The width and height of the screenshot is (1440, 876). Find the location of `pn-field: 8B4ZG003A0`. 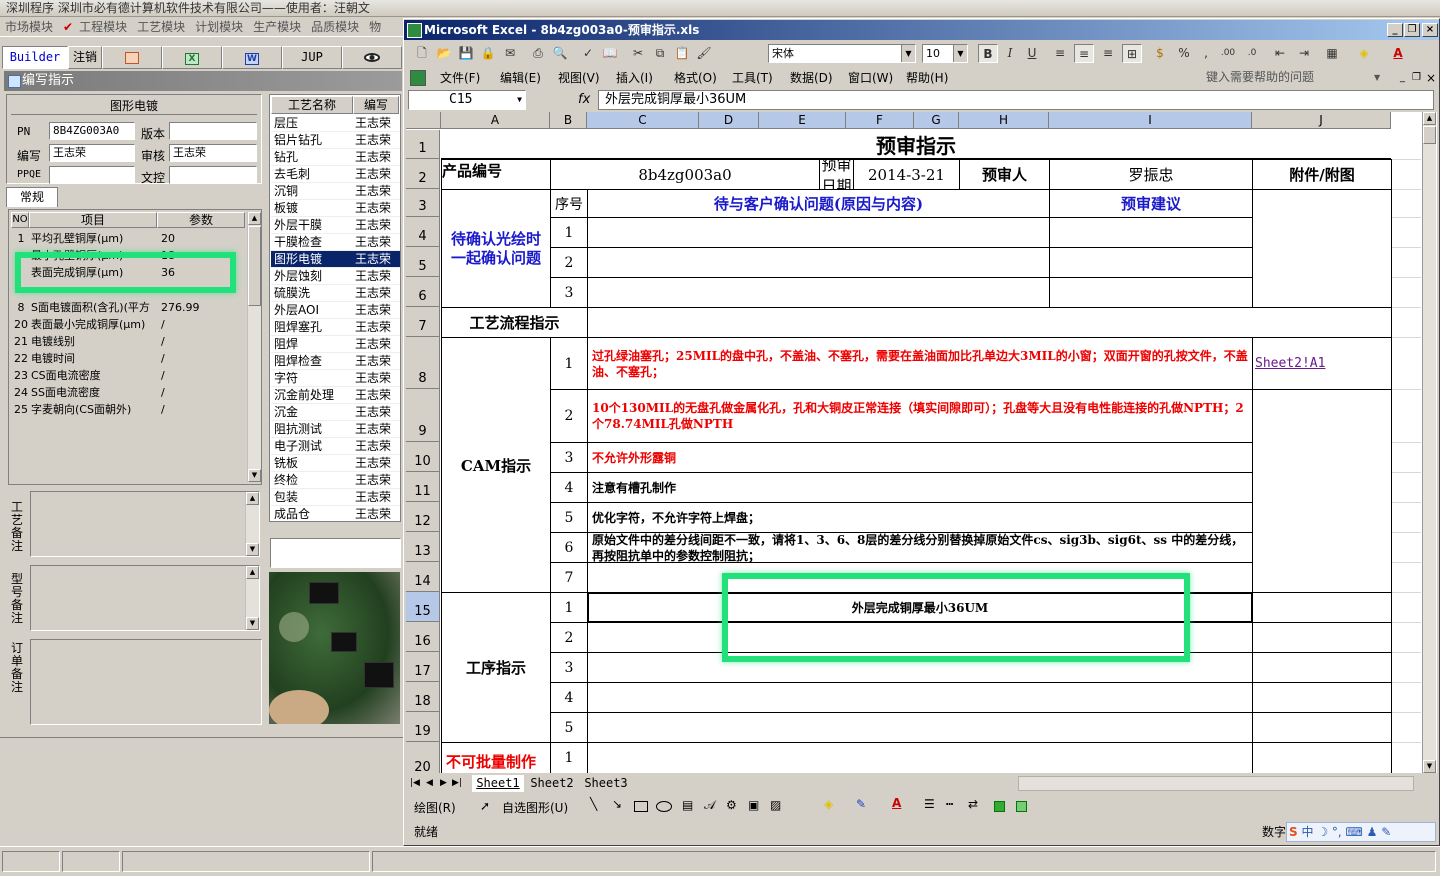

pn-field: 8B4ZG003A0 is located at coordinates (92, 131).